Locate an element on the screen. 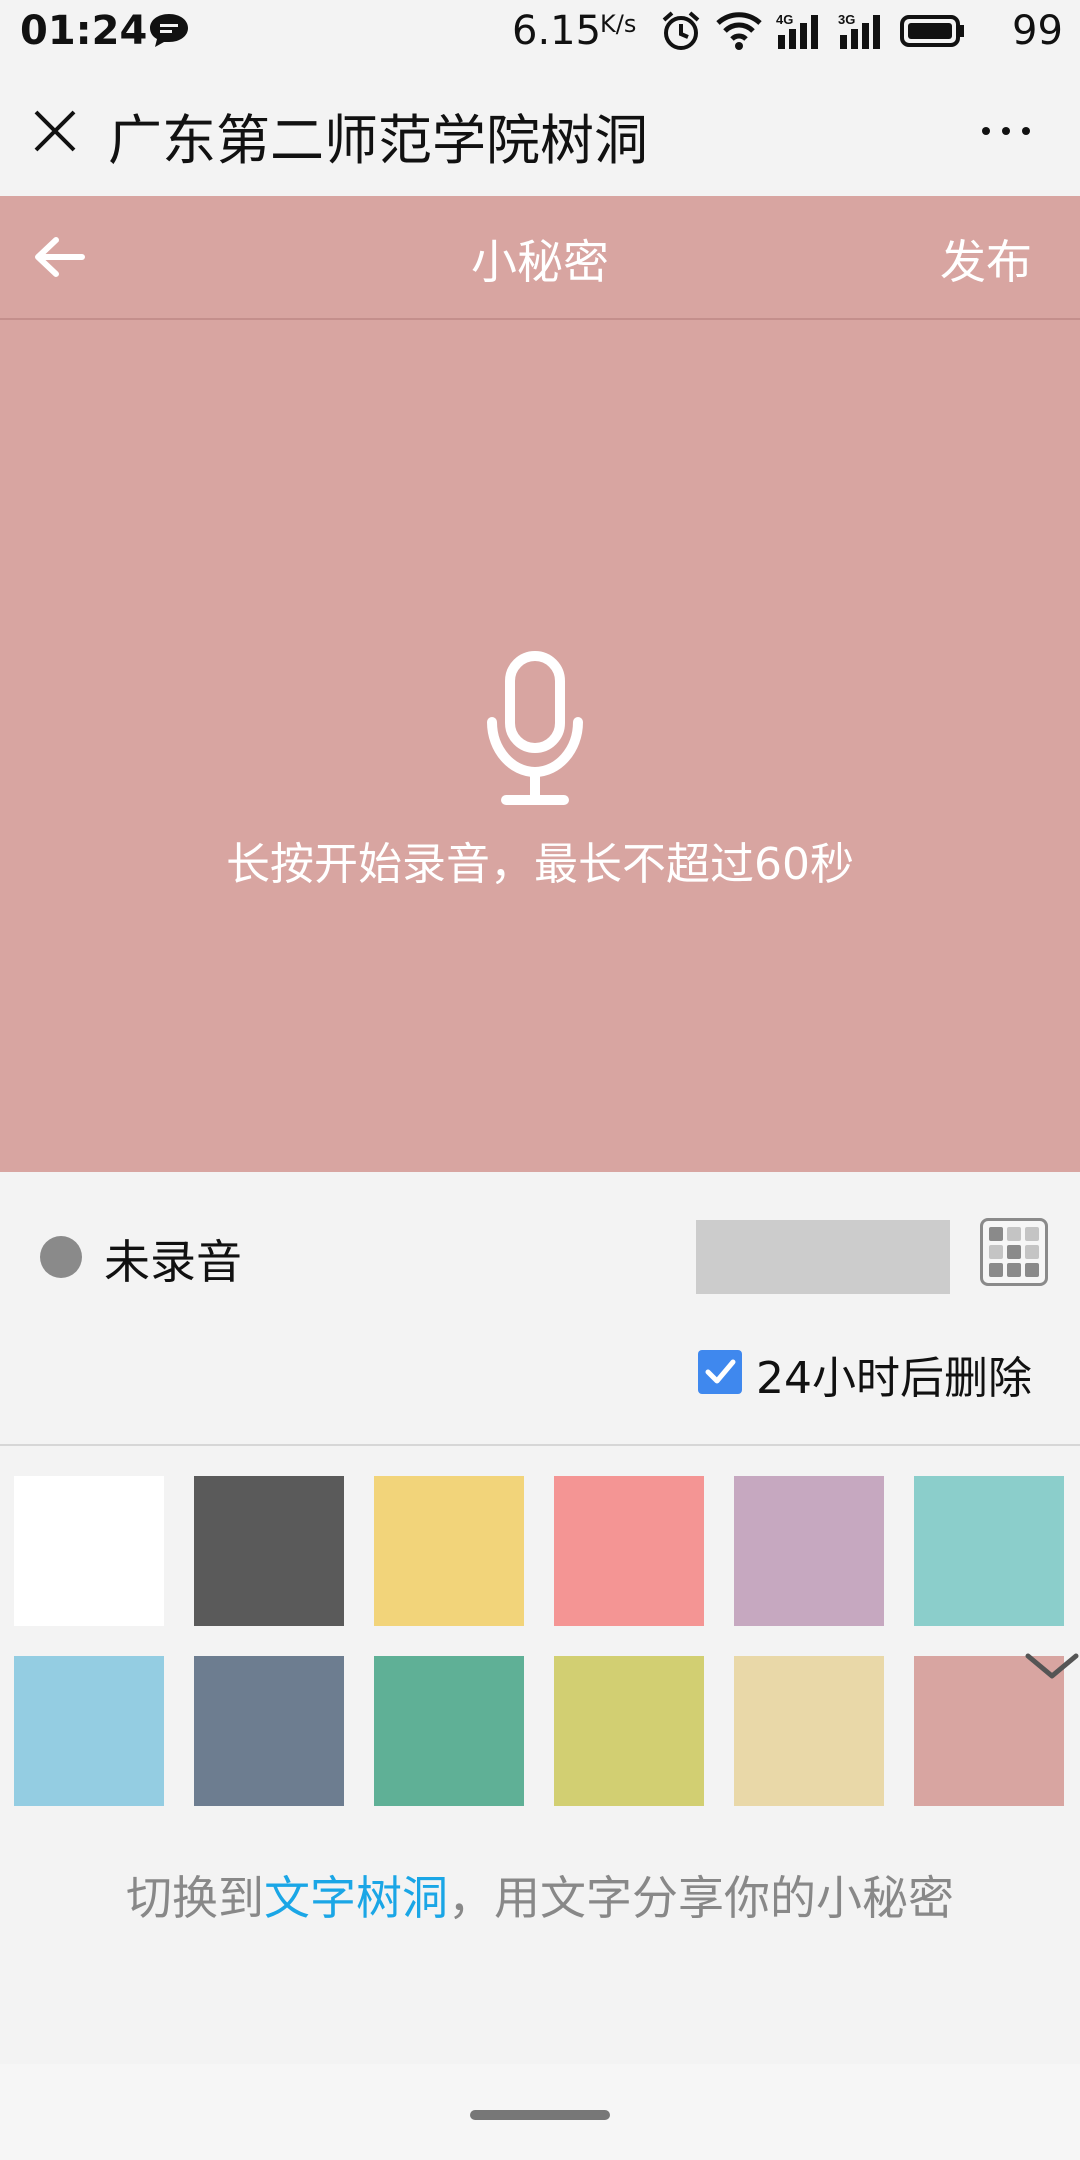  more-icon is located at coordinates (1006, 131).